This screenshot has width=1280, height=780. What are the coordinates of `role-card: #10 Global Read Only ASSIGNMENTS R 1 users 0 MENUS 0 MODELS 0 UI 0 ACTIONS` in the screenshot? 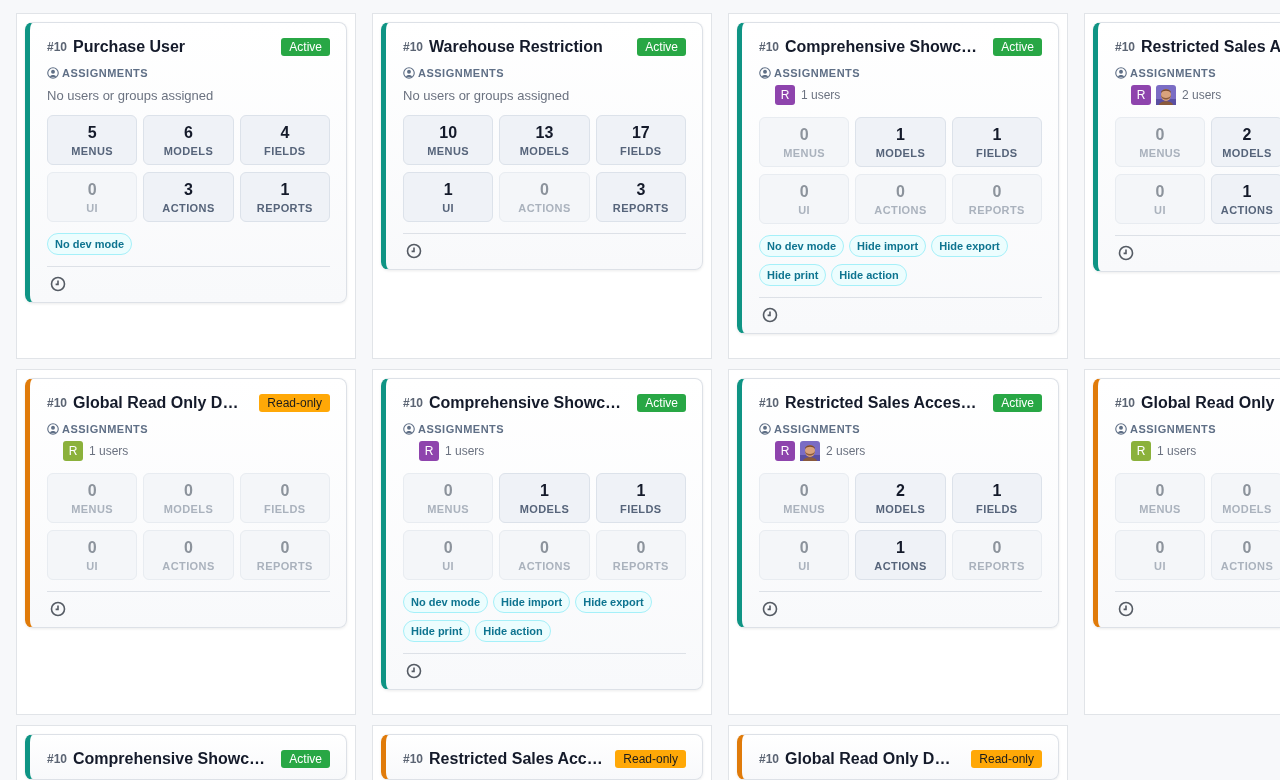 It's located at (1186, 503).